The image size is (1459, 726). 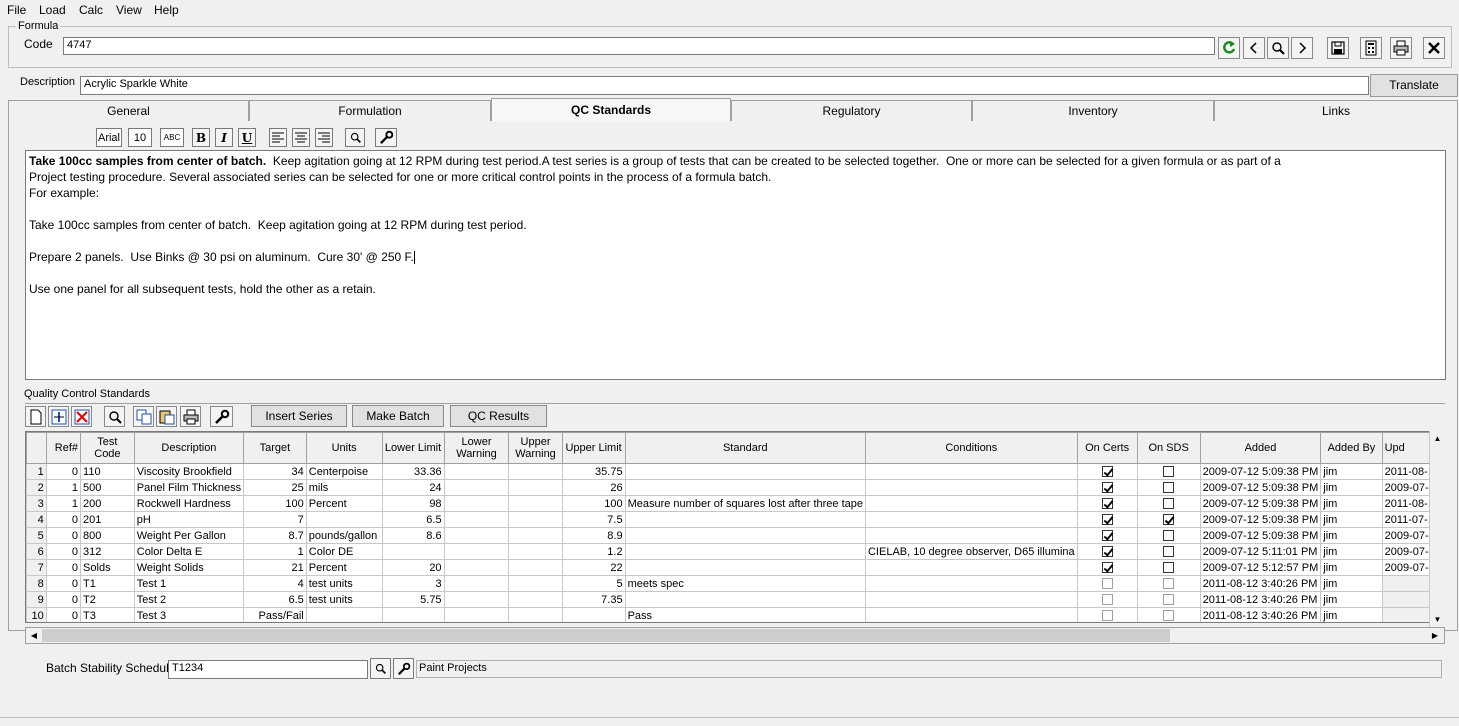 What do you see at coordinates (344, 614) in the screenshot?
I see `units-cell` at bounding box center [344, 614].